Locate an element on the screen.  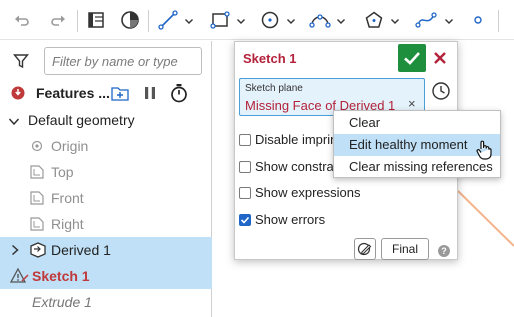
tree-item-origin: Origin is located at coordinates (106, 146).